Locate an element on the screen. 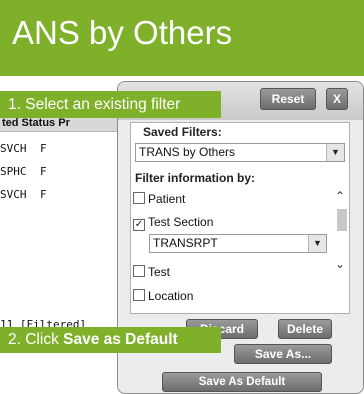 Image resolution: width=364 pixels, height=394 pixels. option-patient: Patient is located at coordinates (159, 199).